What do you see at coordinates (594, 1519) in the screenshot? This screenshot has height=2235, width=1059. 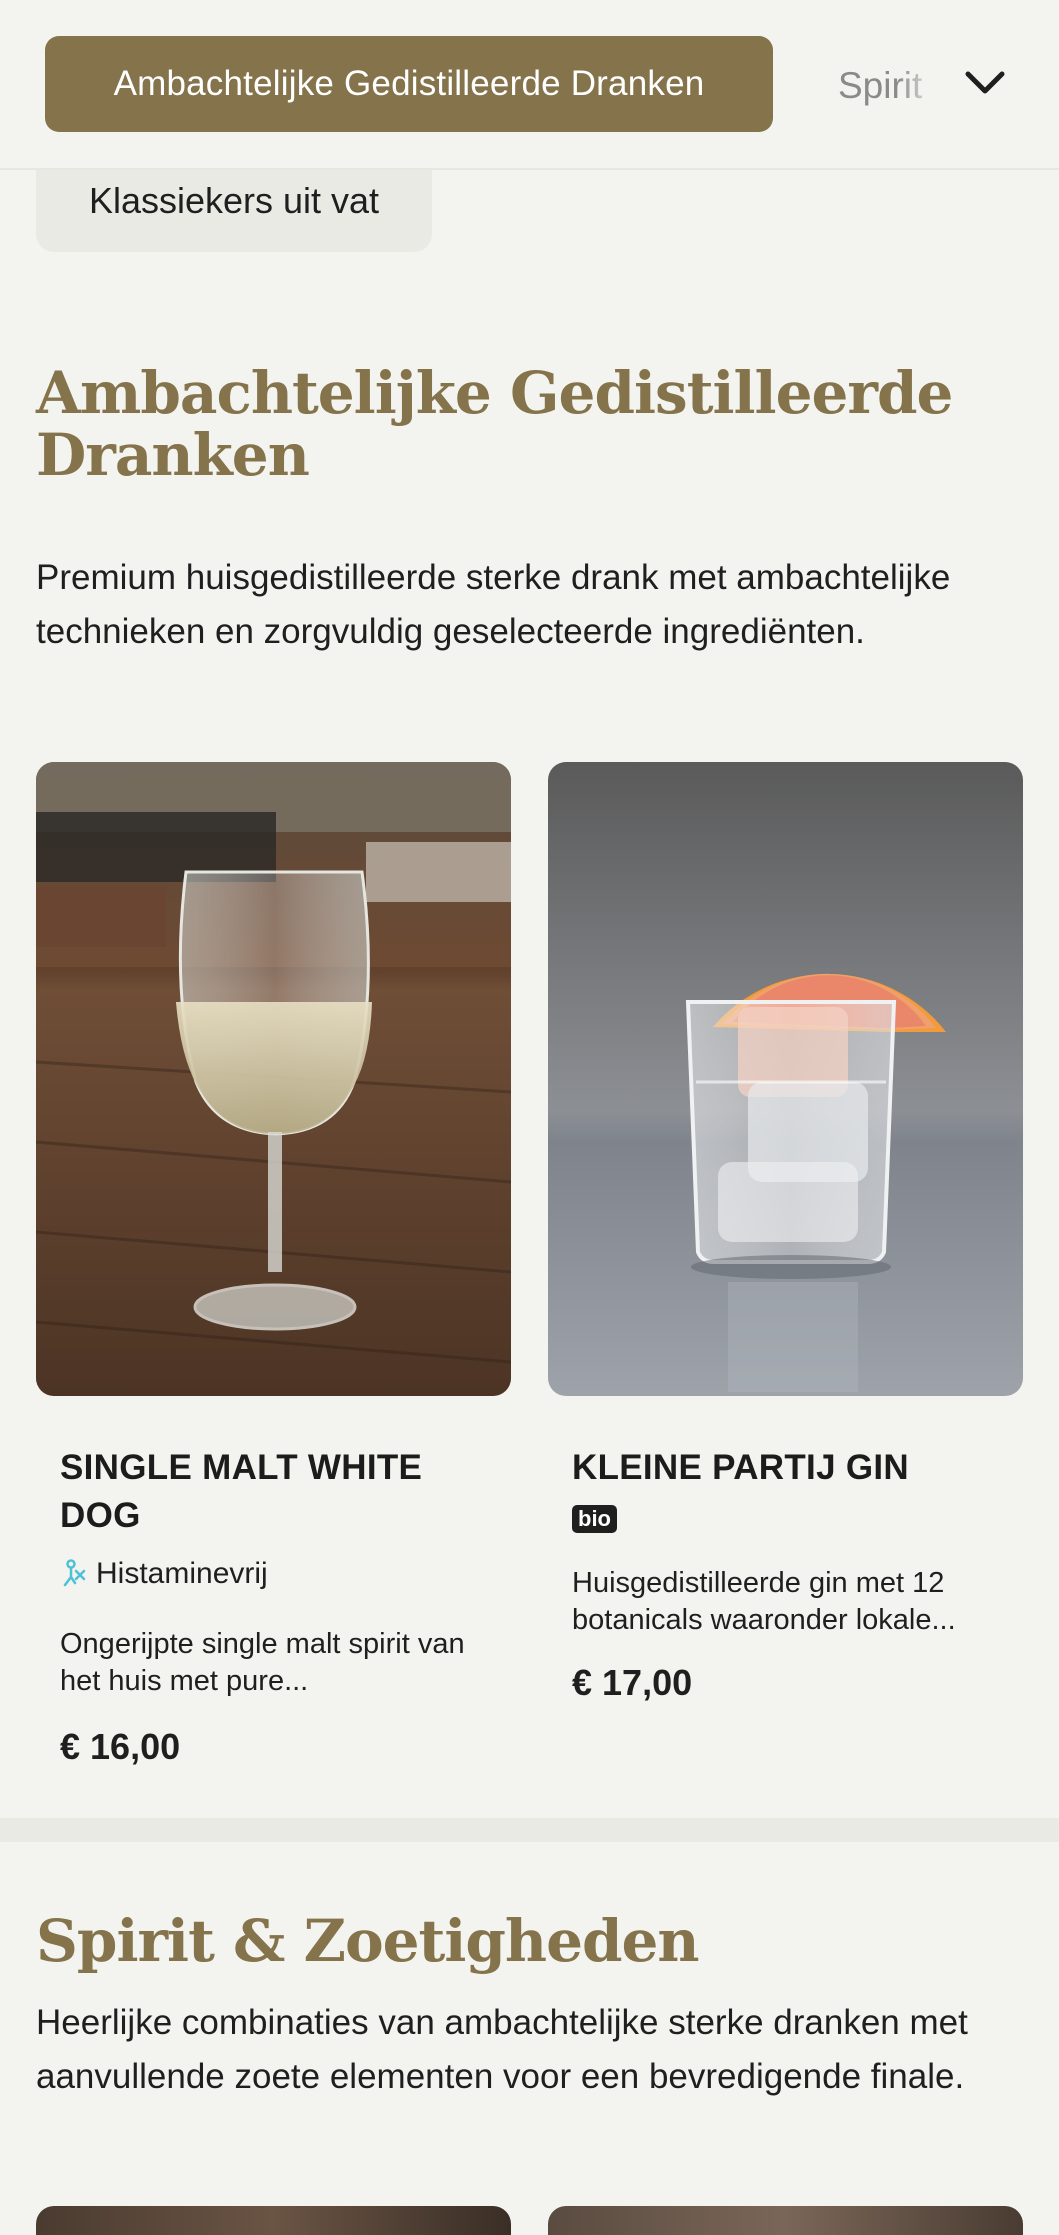 I see `bio-badge: bio` at bounding box center [594, 1519].